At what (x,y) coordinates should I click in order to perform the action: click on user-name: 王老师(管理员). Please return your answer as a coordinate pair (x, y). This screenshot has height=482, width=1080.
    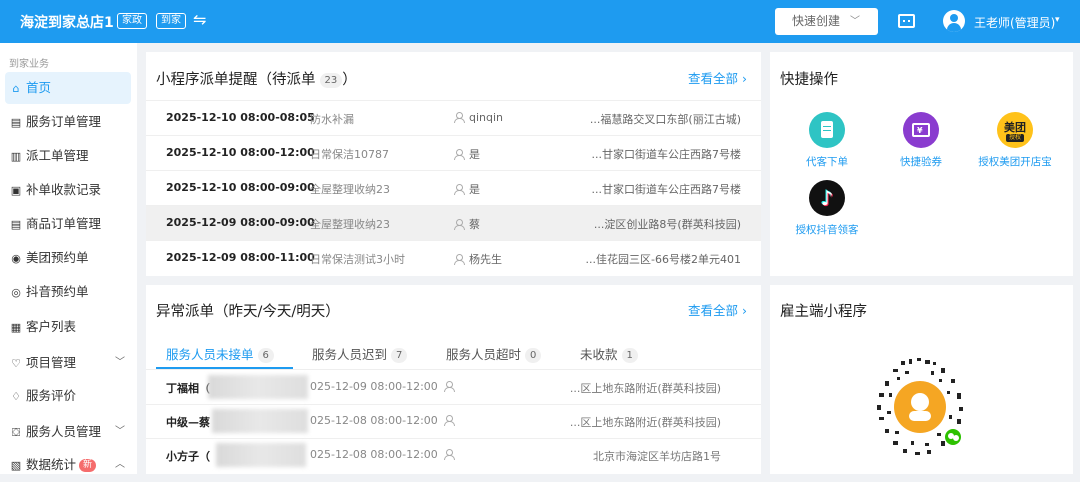
    Looking at the image, I should click on (1014, 22).